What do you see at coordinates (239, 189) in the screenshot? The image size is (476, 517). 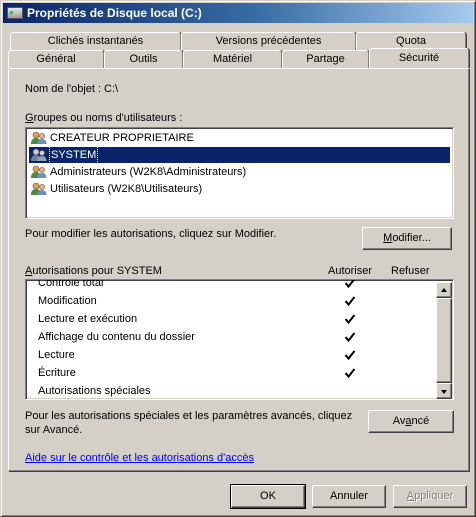 I see `list-item: Utilisateurs (W2K8\Utilisateurs)` at bounding box center [239, 189].